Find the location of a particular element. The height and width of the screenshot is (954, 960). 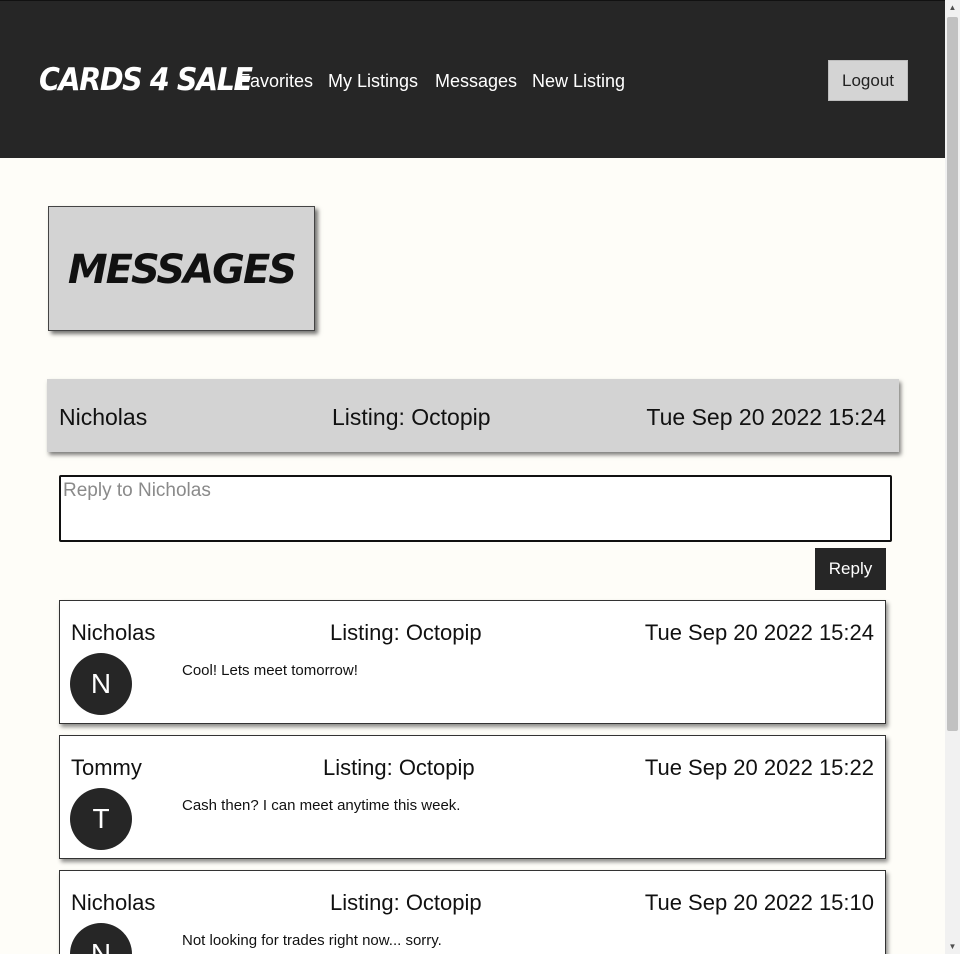

message-date: Tue Sep 20 2022 15:22 is located at coordinates (759, 767).